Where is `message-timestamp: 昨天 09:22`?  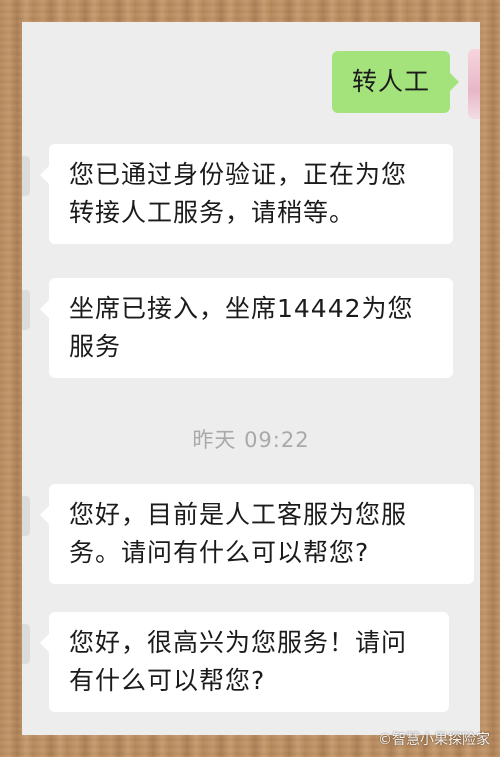
message-timestamp: 昨天 09:22 is located at coordinates (251, 440).